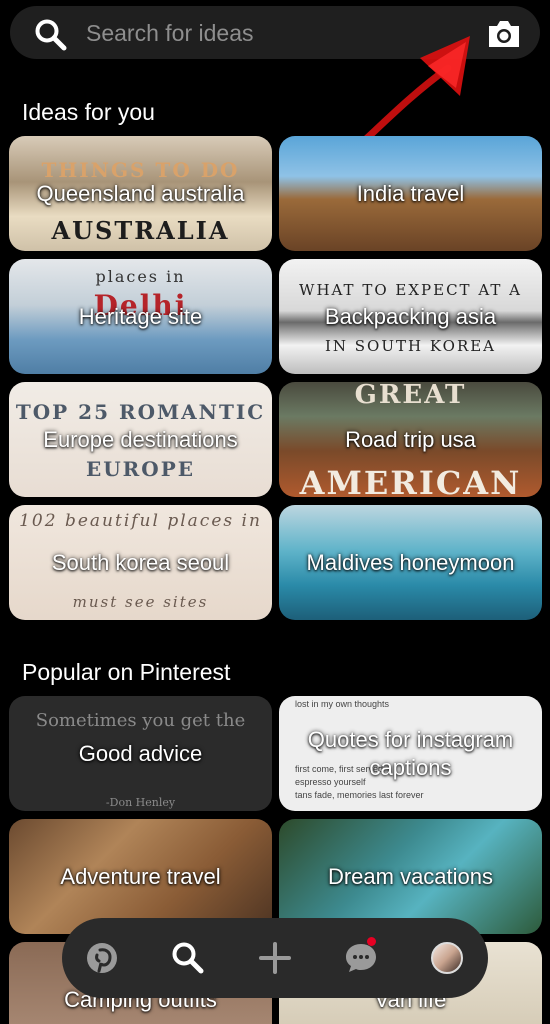 The width and height of the screenshot is (550, 1024). I want to click on tile-decor-text: WHAT TO EXPECT AT A, so click(410, 290).